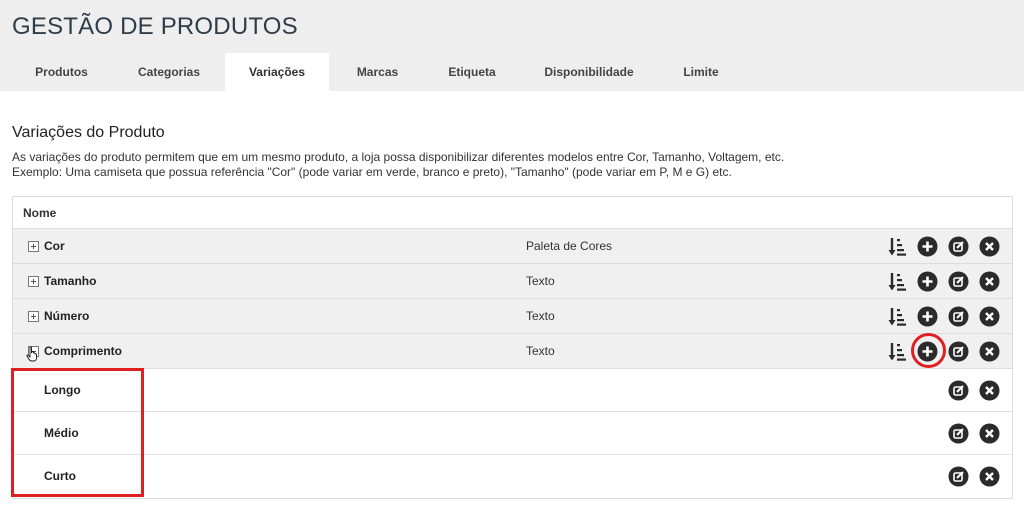 The height and width of the screenshot is (516, 1024). What do you see at coordinates (512, 433) in the screenshot?
I see `list-item: Médio` at bounding box center [512, 433].